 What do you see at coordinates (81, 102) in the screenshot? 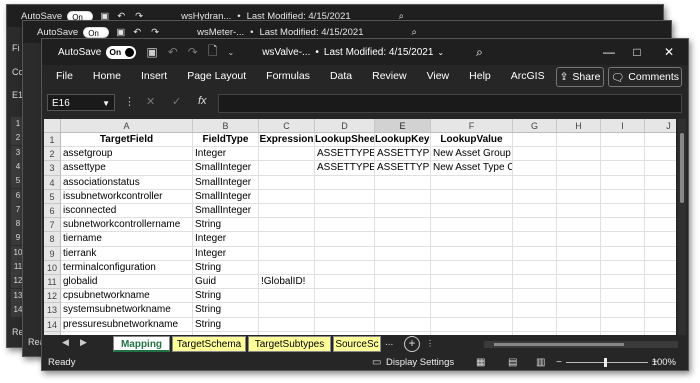
I see `name-box: E16 ▼` at bounding box center [81, 102].